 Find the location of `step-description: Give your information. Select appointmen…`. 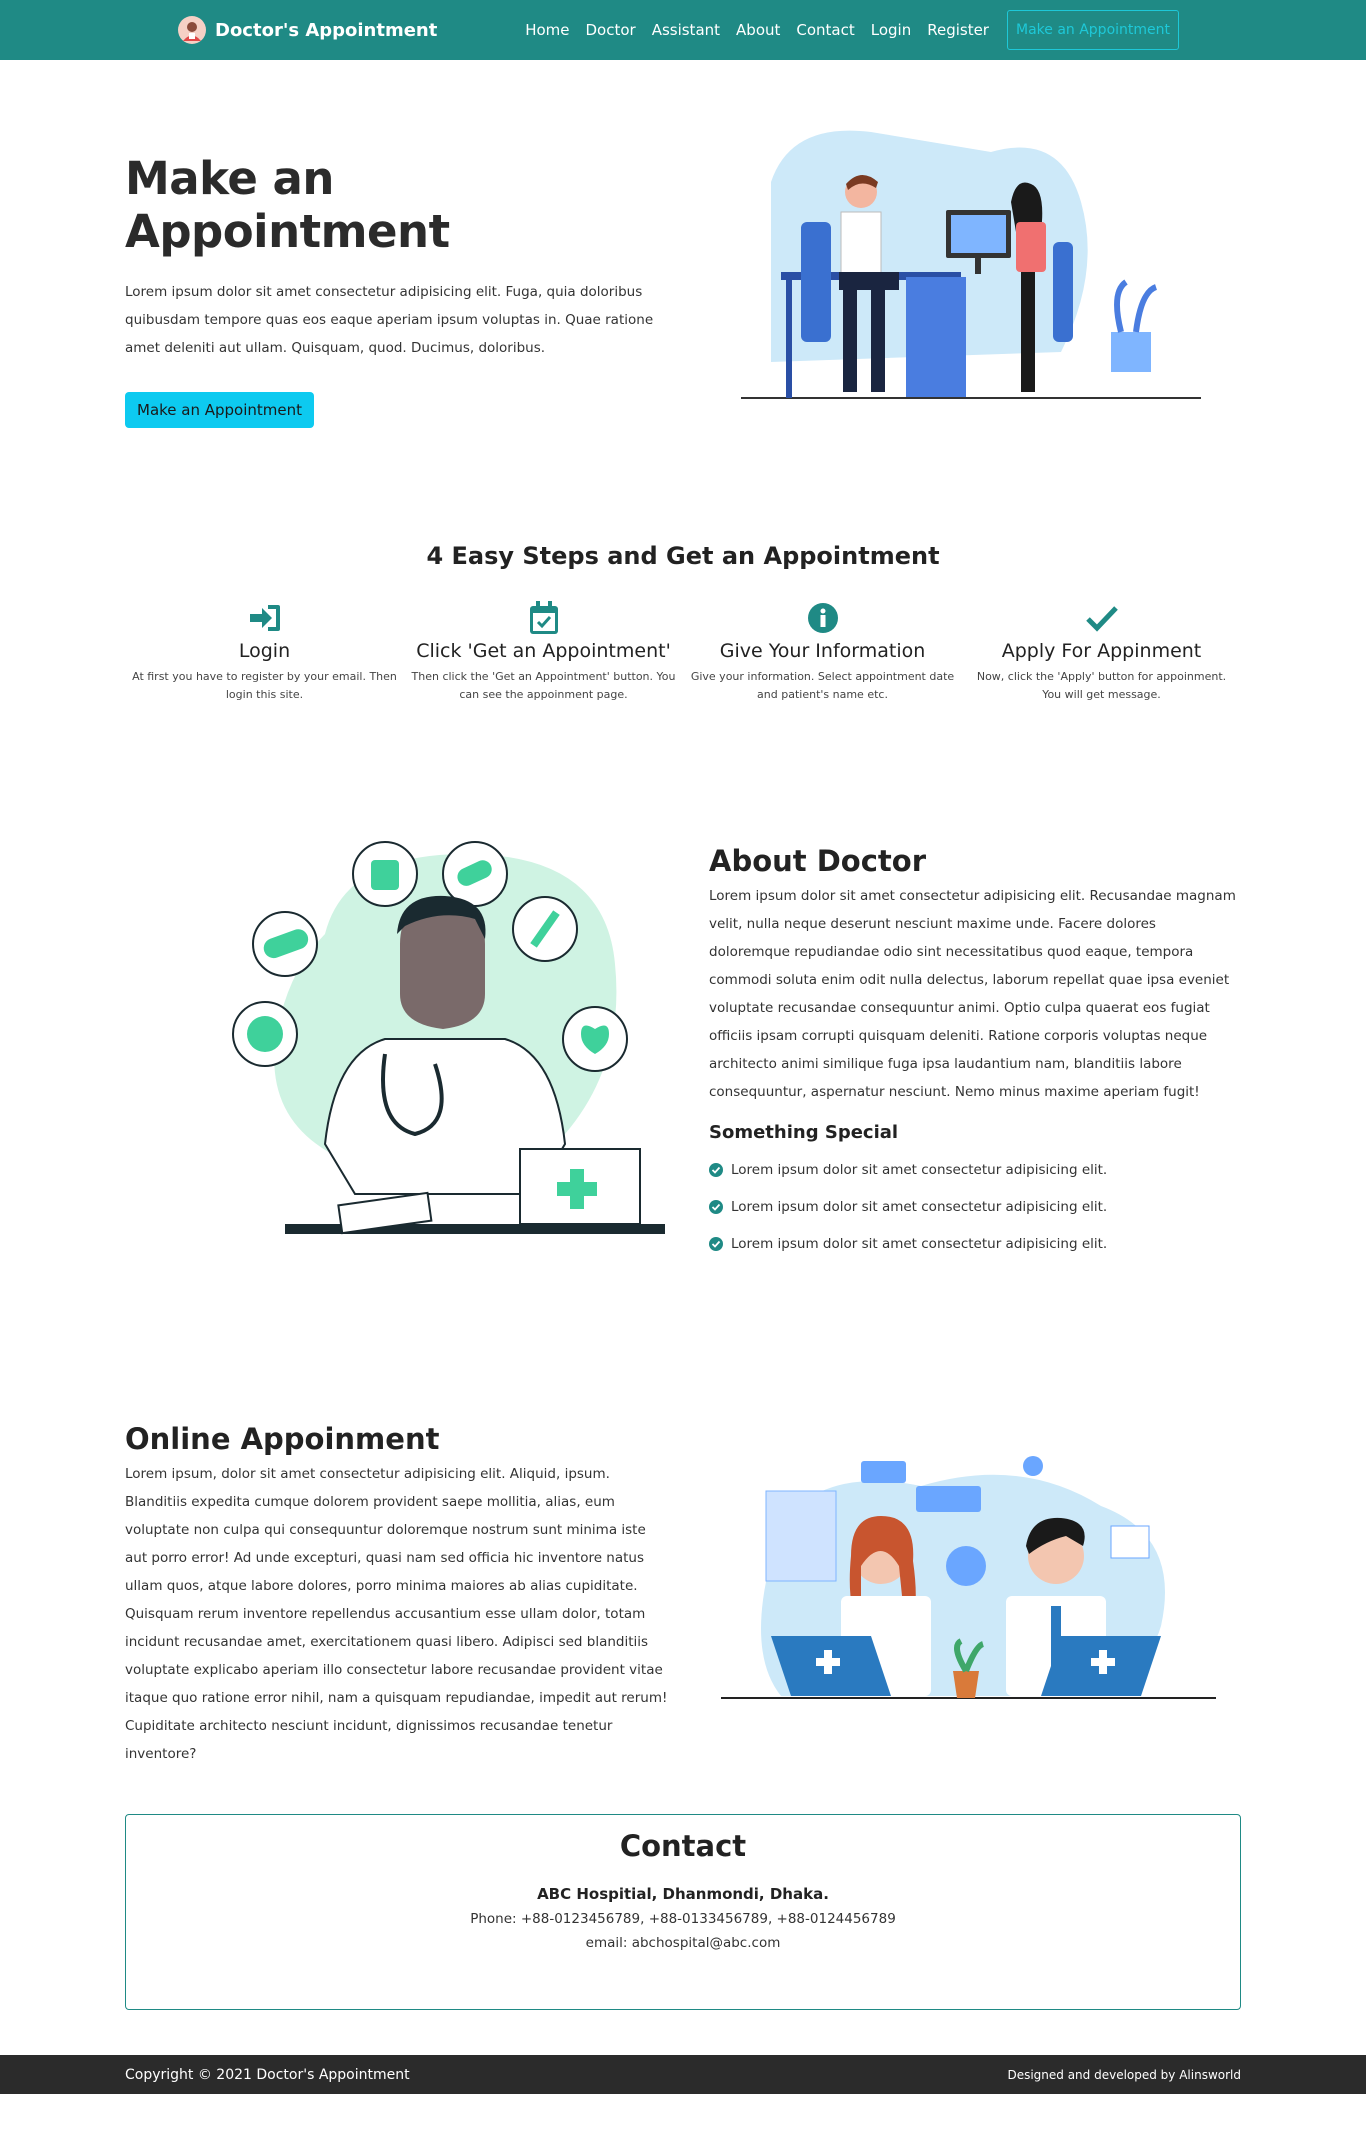

step-description: Give your information. Select appointmen… is located at coordinates (822, 685).